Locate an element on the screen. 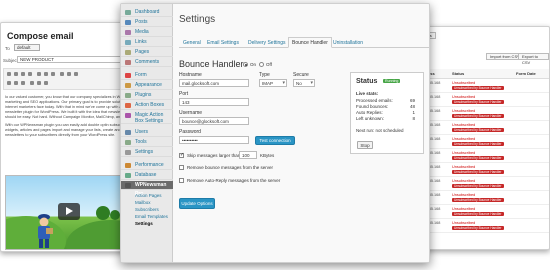 The height and width of the screenshot is (270, 550). tab-delivery-settings: Delivery Settings is located at coordinates (267, 42).